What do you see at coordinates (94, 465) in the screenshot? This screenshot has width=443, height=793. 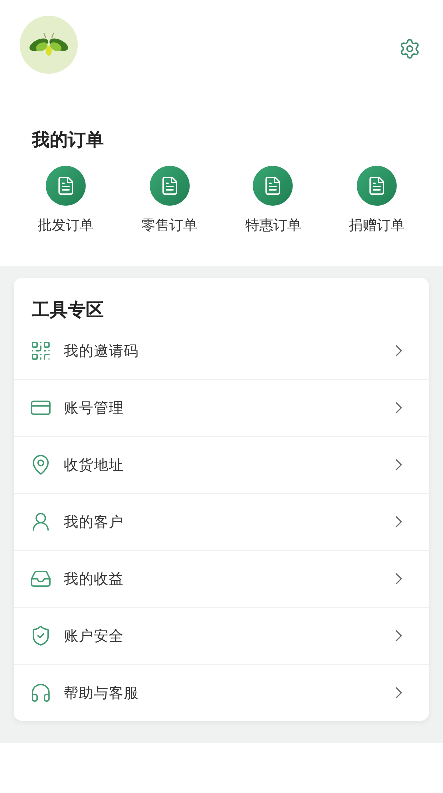 I see `menu-label: 收货地址` at bounding box center [94, 465].